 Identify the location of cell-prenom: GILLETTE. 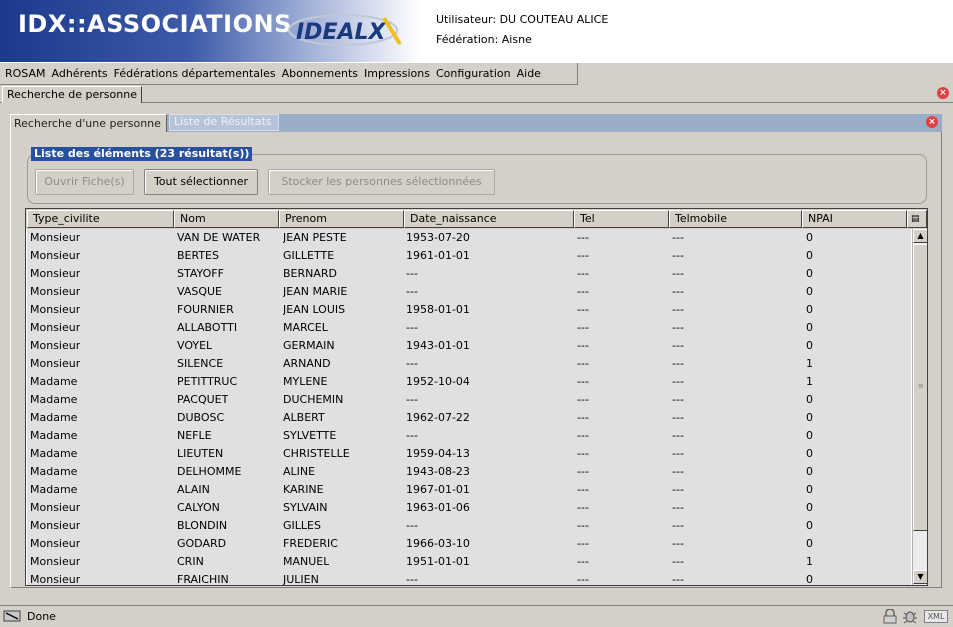
(309, 255).